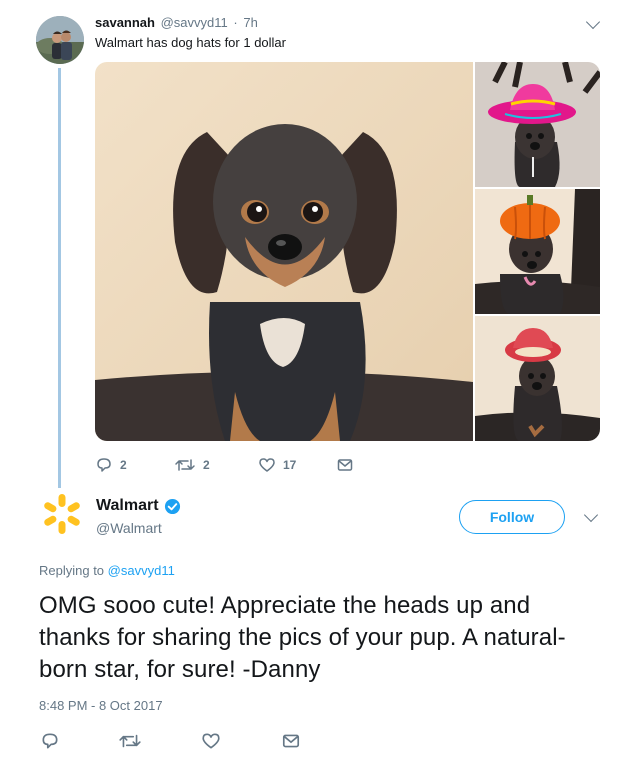 This screenshot has width=636, height=782. What do you see at coordinates (190, 42) in the screenshot?
I see `tweet-text: Walmart has dog hats for 1 dollar` at bounding box center [190, 42].